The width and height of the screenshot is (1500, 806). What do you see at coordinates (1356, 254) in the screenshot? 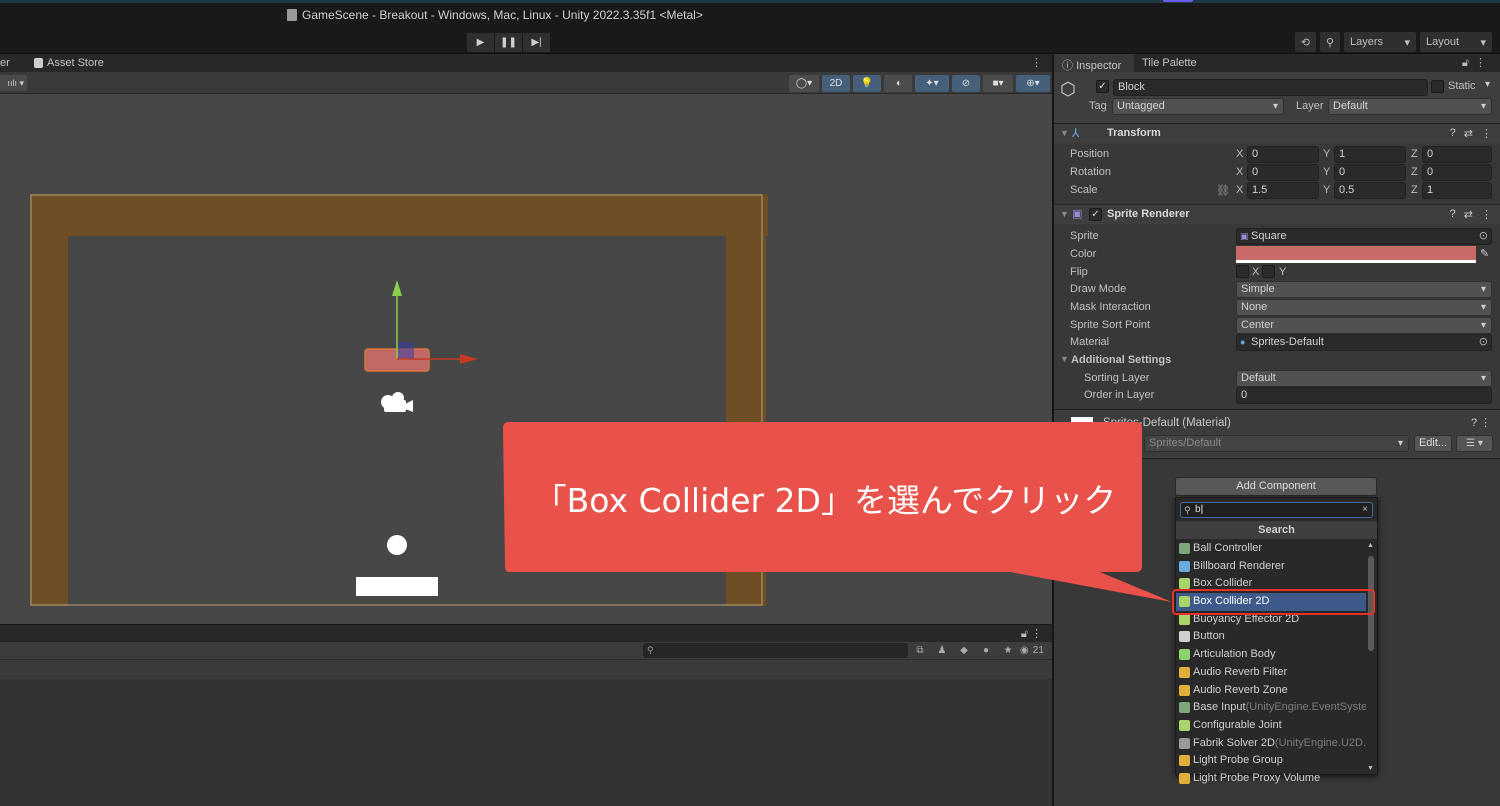
I see `color-field` at bounding box center [1356, 254].